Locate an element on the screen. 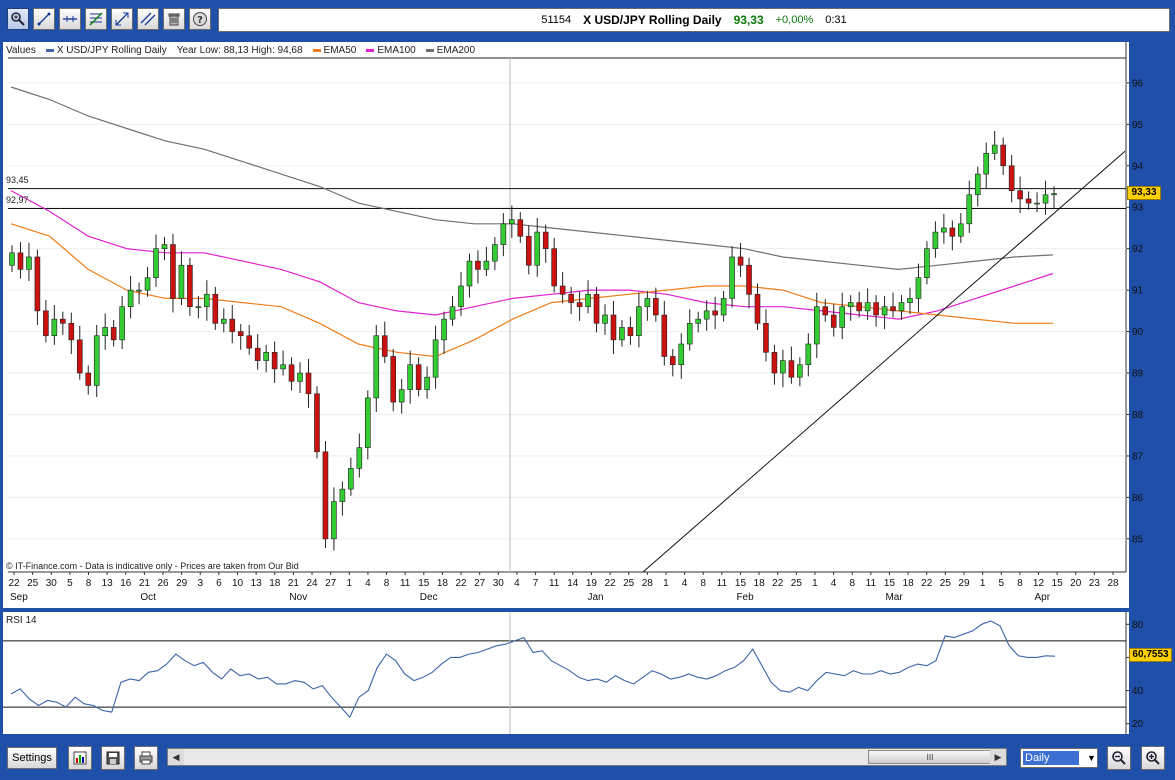 The width and height of the screenshot is (1175, 780). x-tick-label: 15 is located at coordinates (1058, 583).